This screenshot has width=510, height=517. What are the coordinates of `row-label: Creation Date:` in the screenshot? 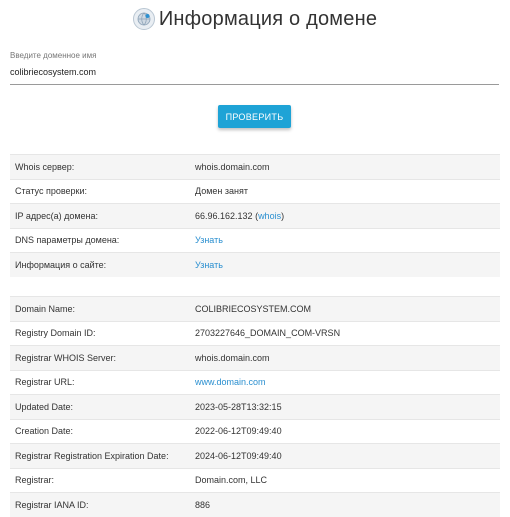 It's located at (44, 431).